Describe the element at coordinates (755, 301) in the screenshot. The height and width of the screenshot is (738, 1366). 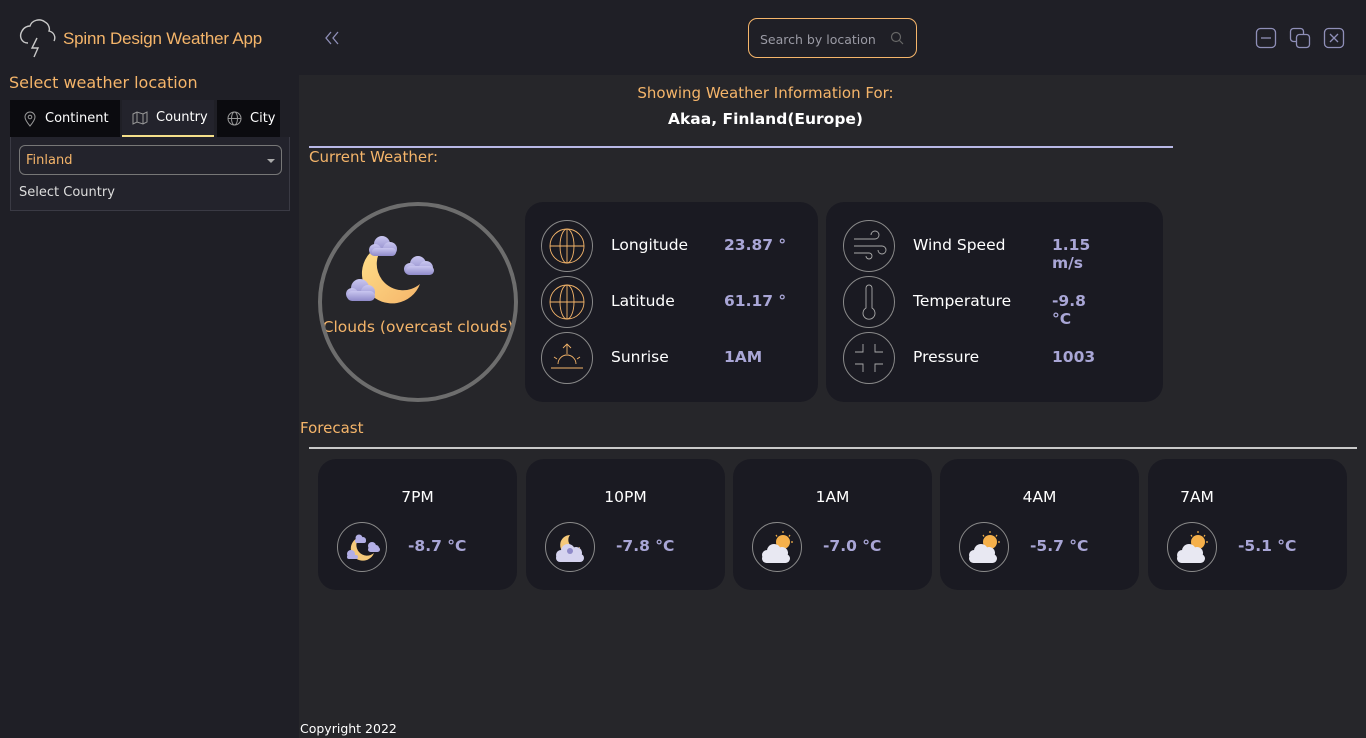
I see `latitude-value: 61.17 °` at that location.